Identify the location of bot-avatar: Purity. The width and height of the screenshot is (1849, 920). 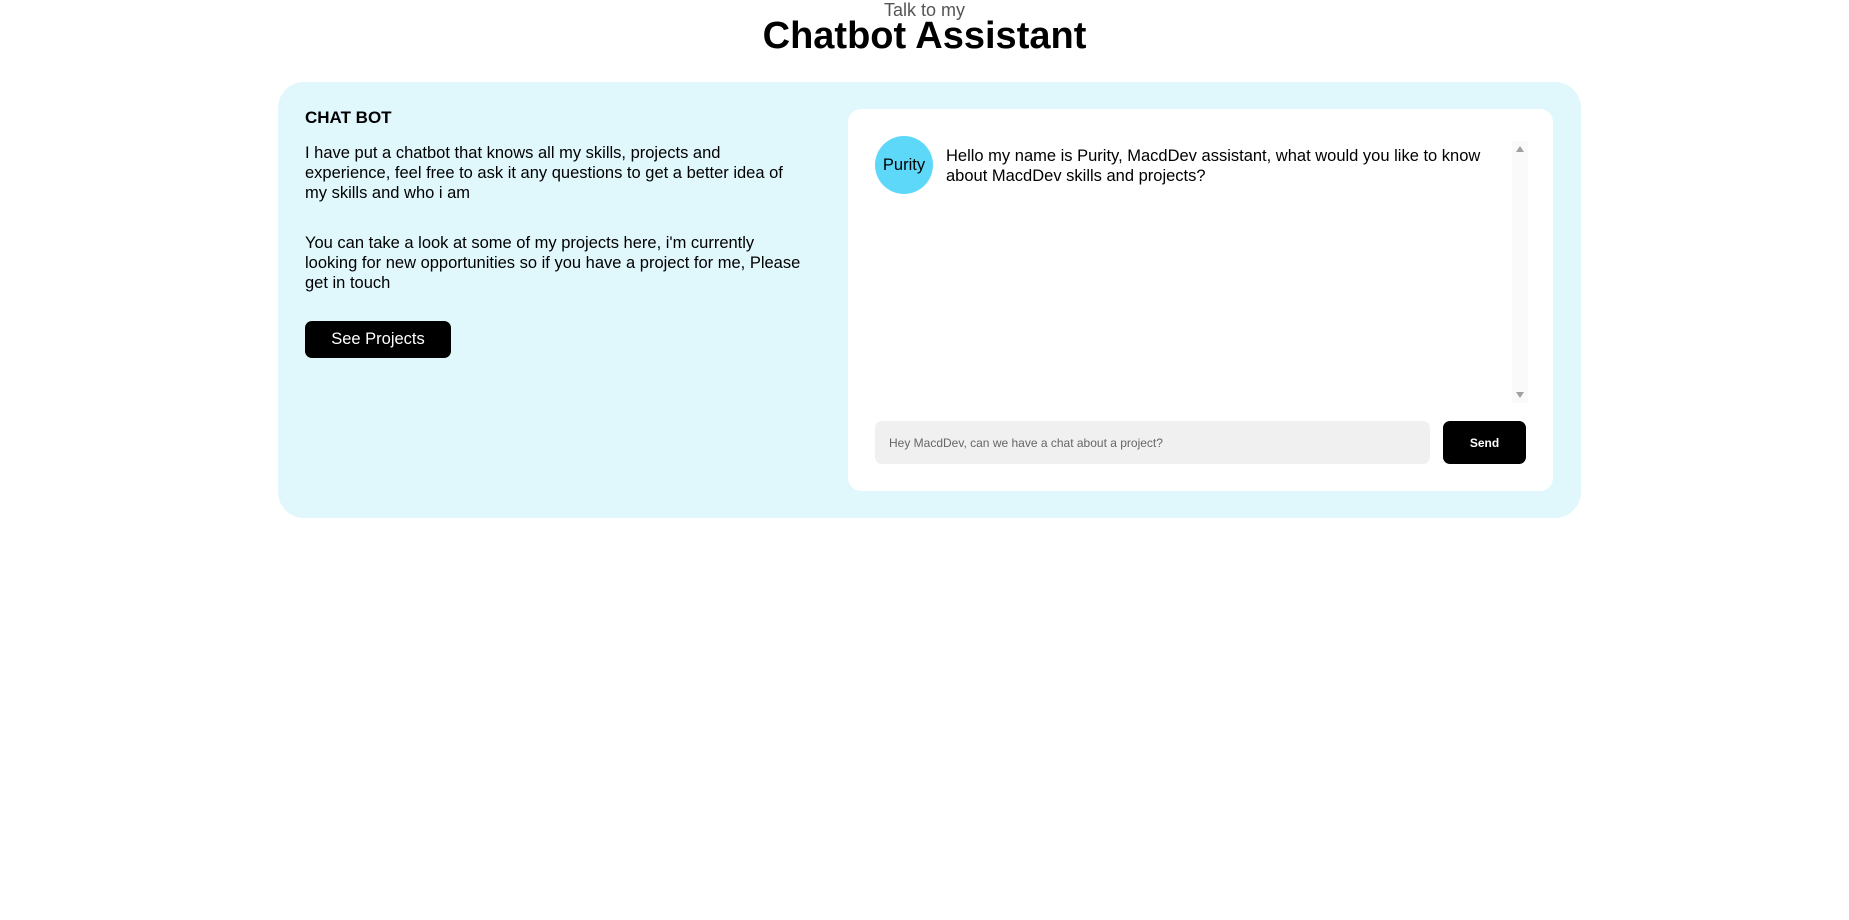
(904, 165).